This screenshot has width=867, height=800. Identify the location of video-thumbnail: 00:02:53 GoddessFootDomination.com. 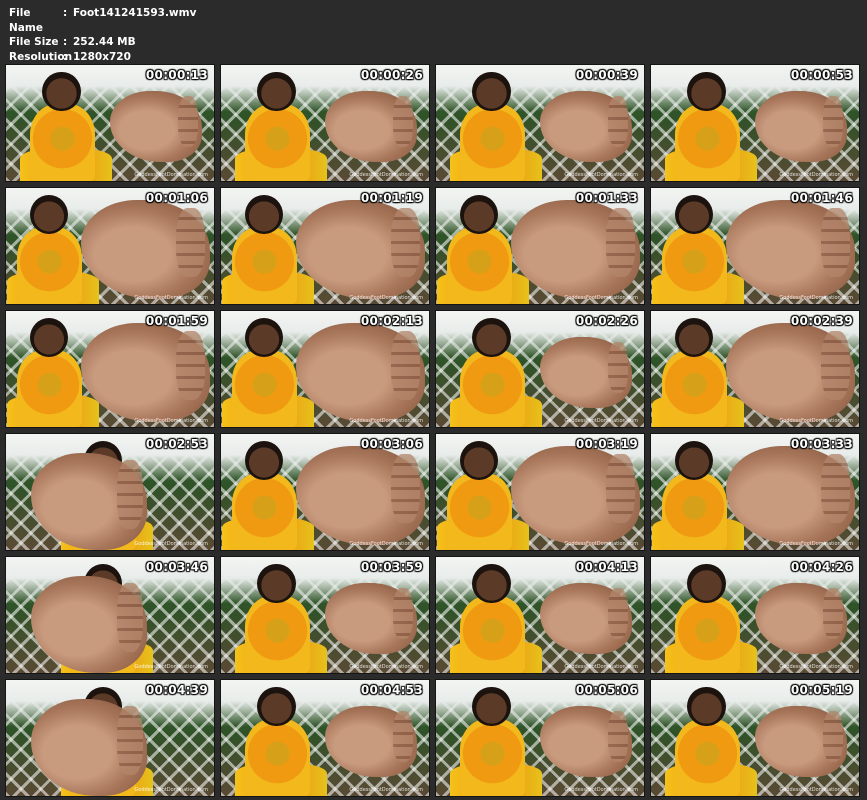
(110, 492).